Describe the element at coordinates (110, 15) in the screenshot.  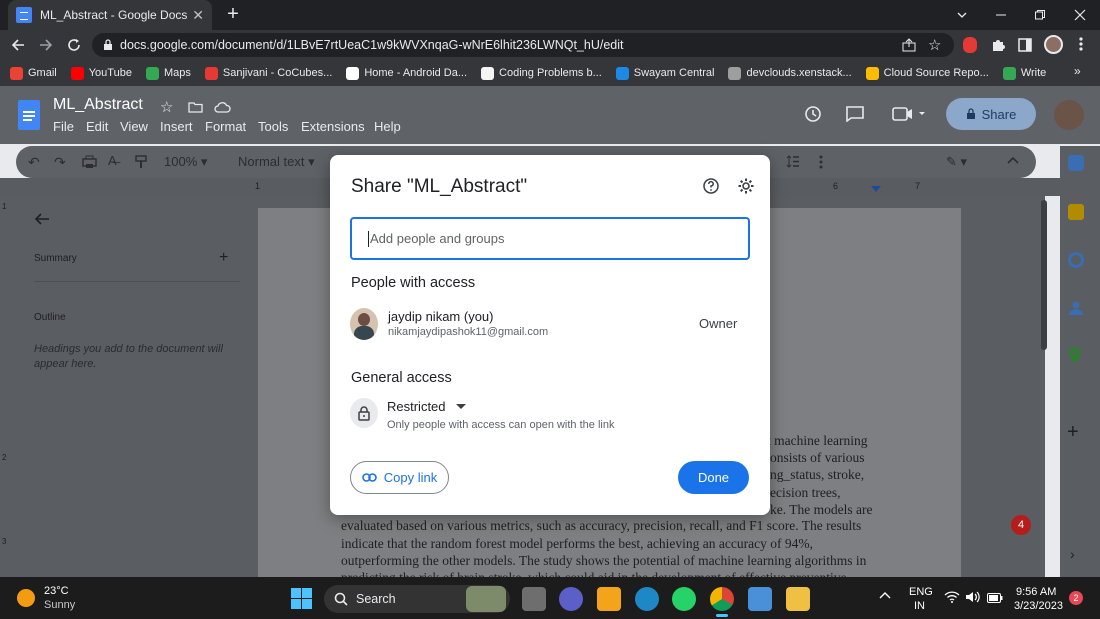
I see `browser-tab: ML_Abstract - Google Docs ✕` at that location.